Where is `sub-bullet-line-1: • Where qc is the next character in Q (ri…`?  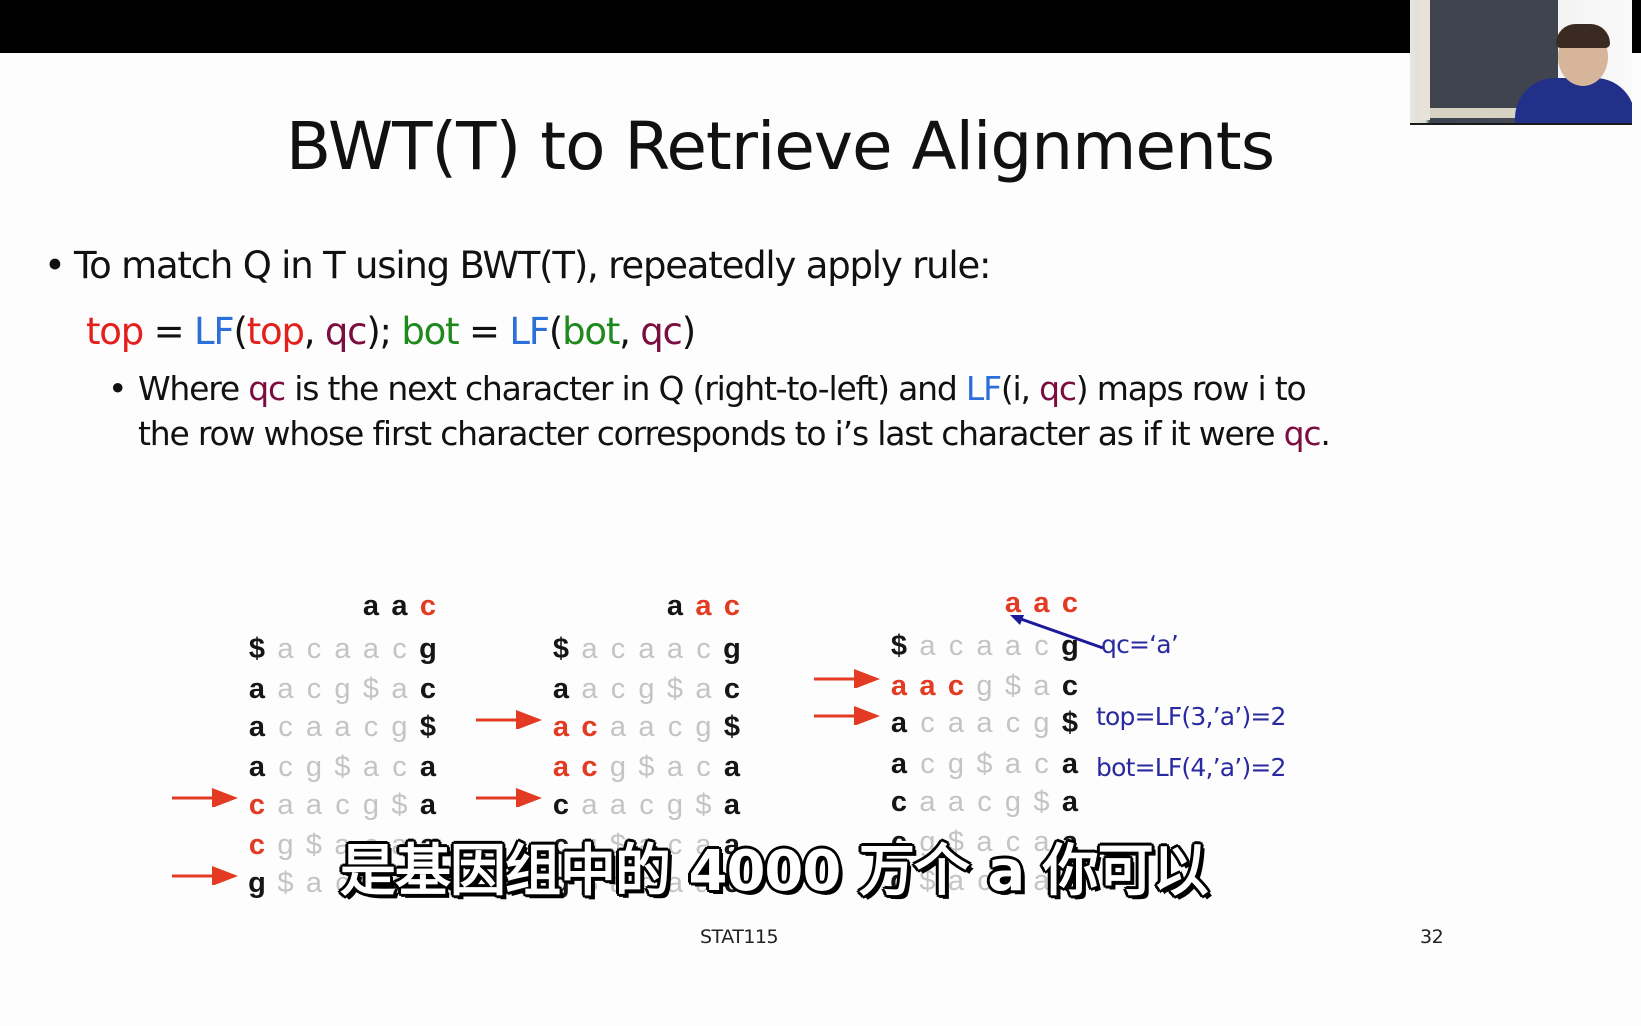 sub-bullet-line-1: • Where qc is the next character in Q (ri… is located at coordinates (719, 388).